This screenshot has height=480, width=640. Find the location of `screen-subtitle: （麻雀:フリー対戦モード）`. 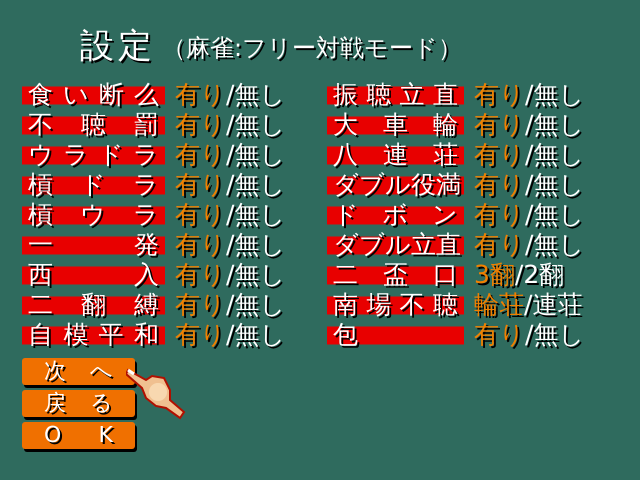

screen-subtitle: （麻雀:フリー対戦モード） is located at coordinates (312, 48).